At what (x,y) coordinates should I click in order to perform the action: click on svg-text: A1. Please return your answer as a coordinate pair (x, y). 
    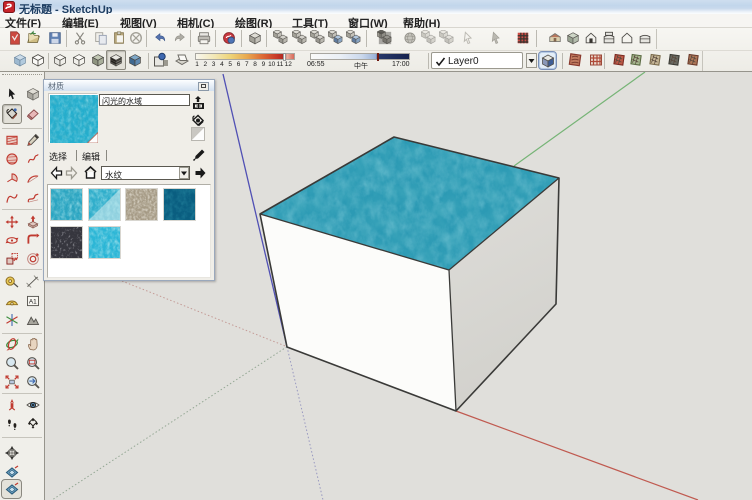
    Looking at the image, I should click on (33, 302).